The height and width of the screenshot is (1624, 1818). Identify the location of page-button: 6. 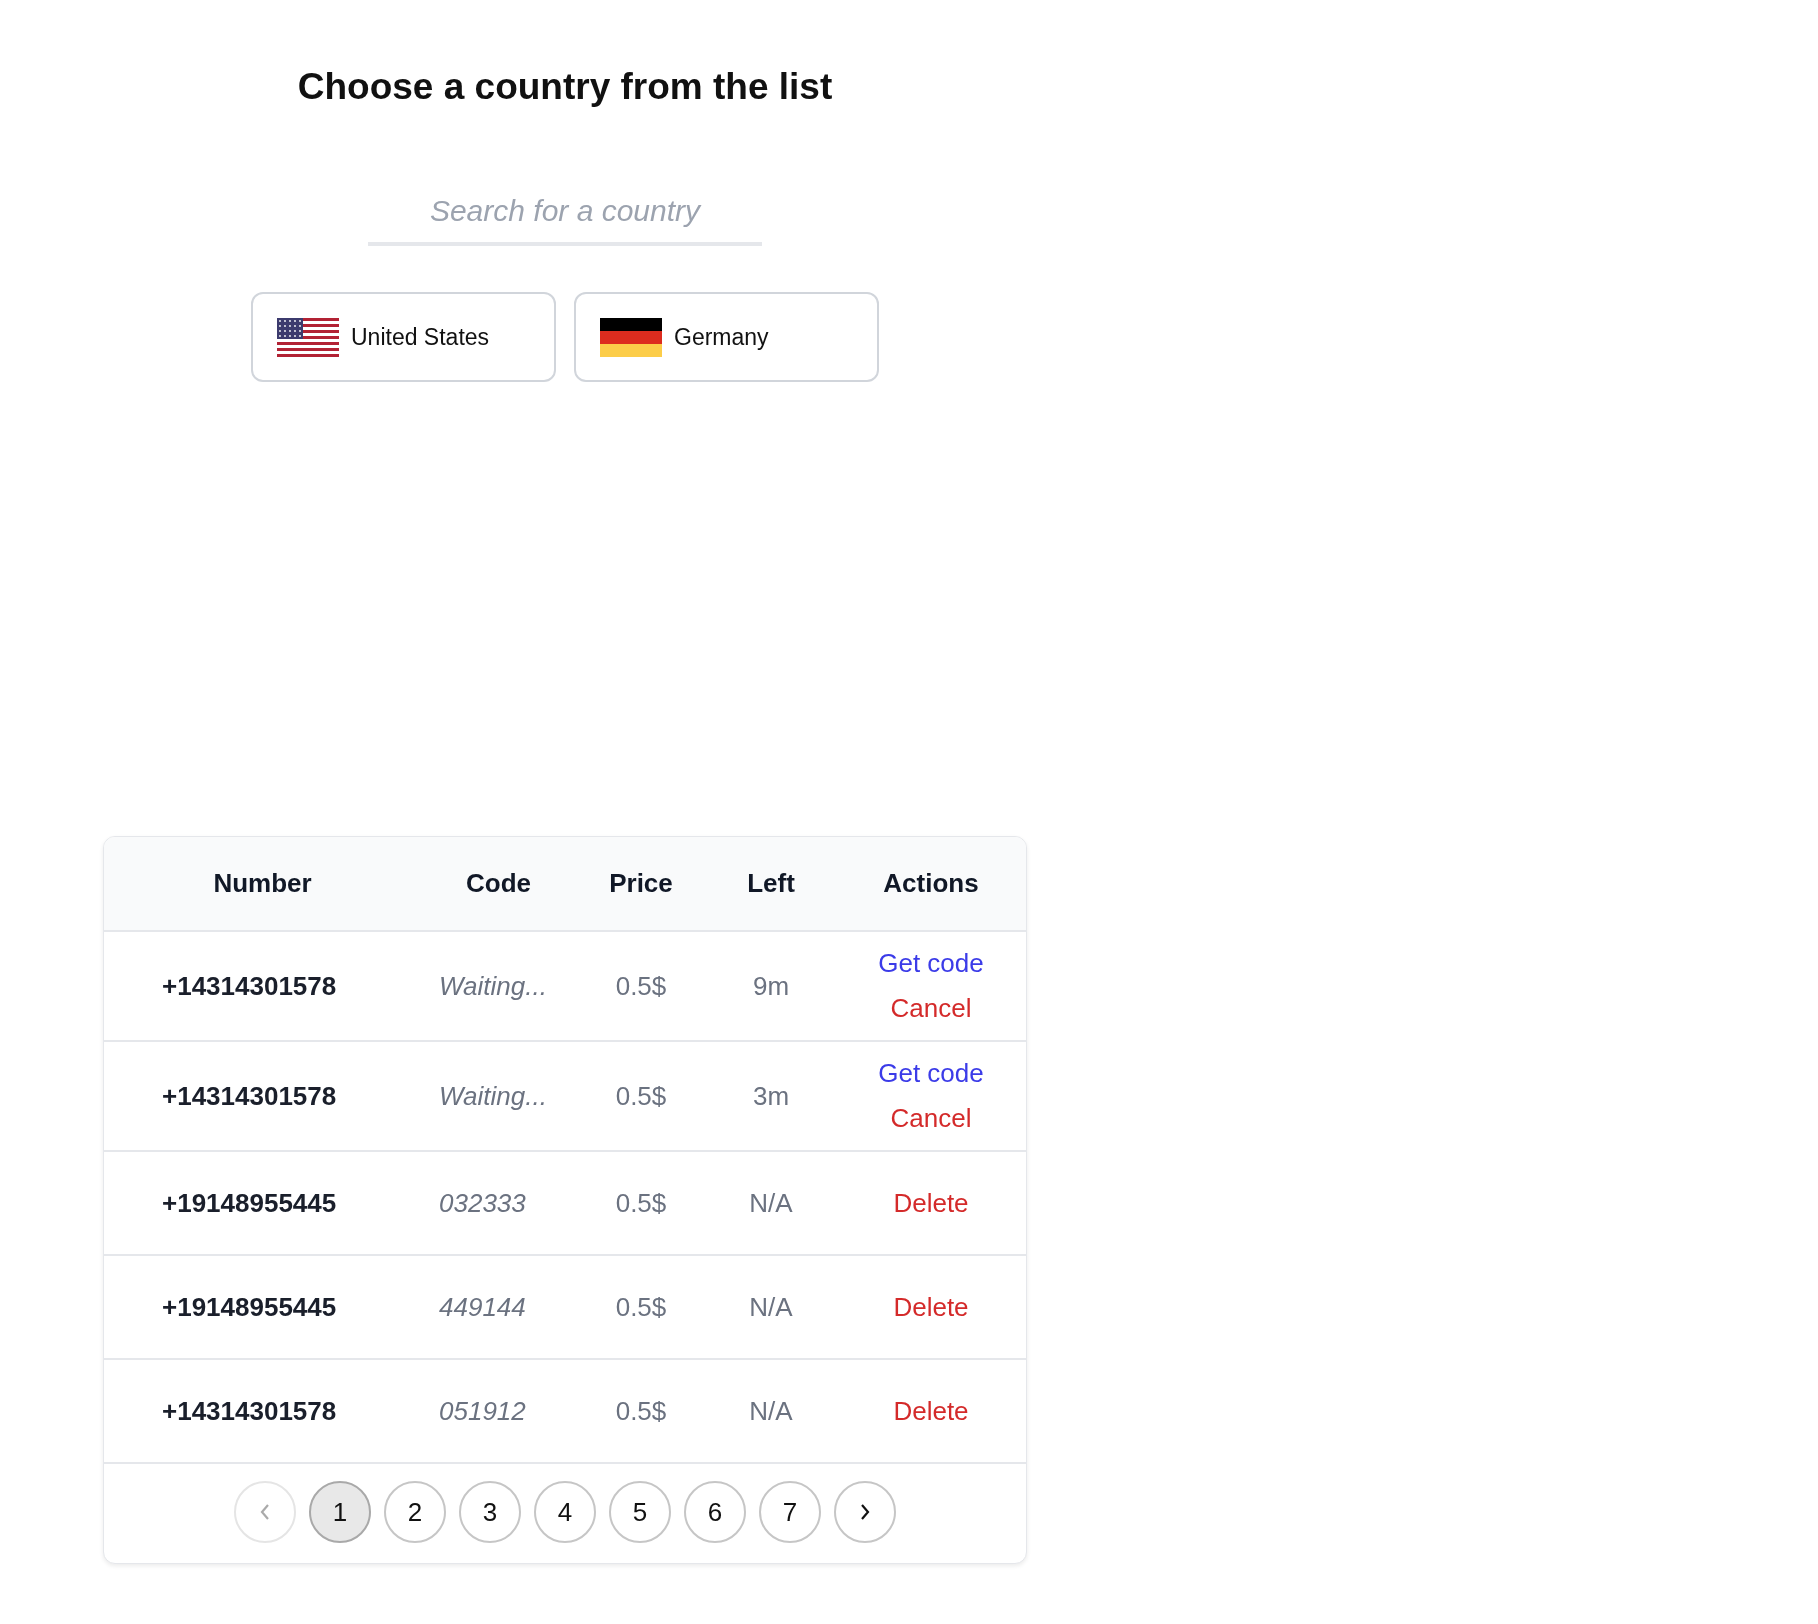
(715, 1512).